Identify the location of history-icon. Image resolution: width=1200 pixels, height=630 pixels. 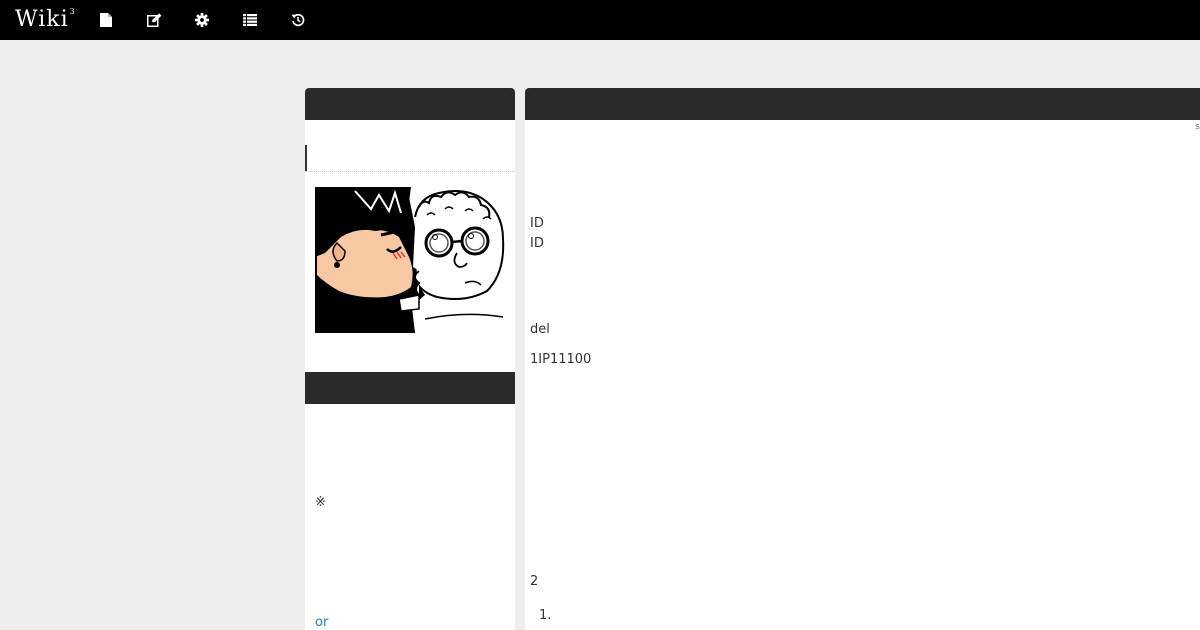
(298, 20).